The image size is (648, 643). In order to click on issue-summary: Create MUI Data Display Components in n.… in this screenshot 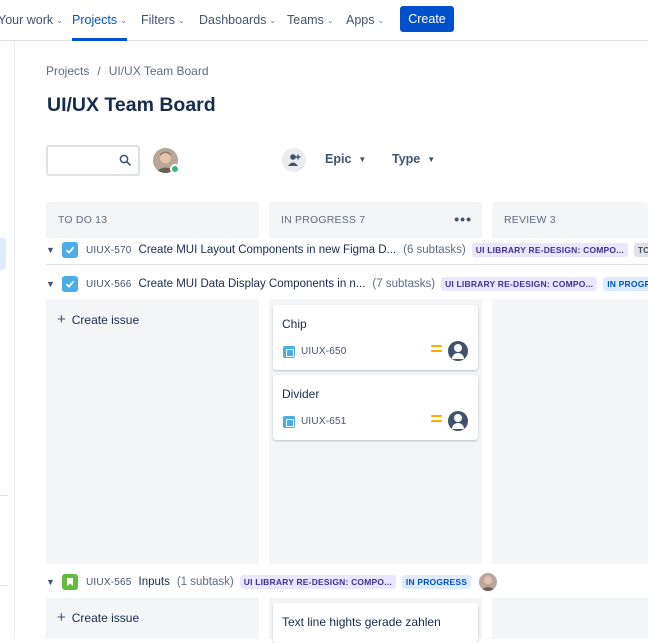, I will do `click(252, 284)`.